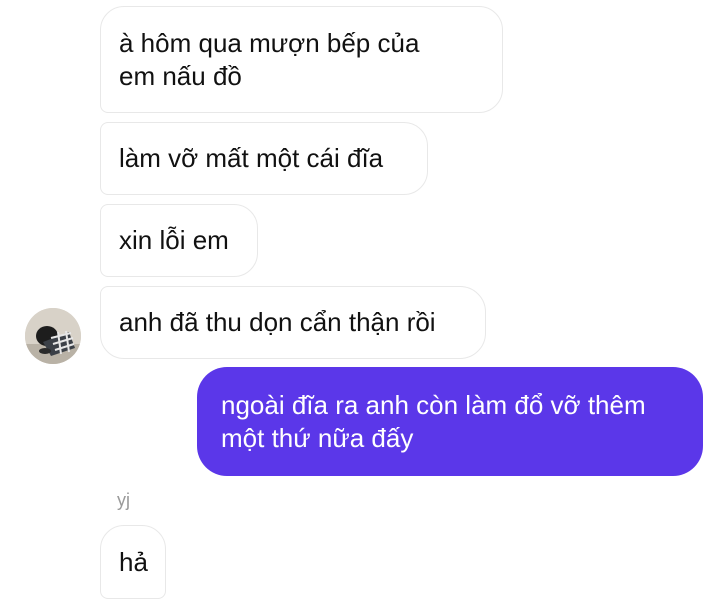 The image size is (720, 599). I want to click on incoming-message-bubble: hả, so click(133, 562).